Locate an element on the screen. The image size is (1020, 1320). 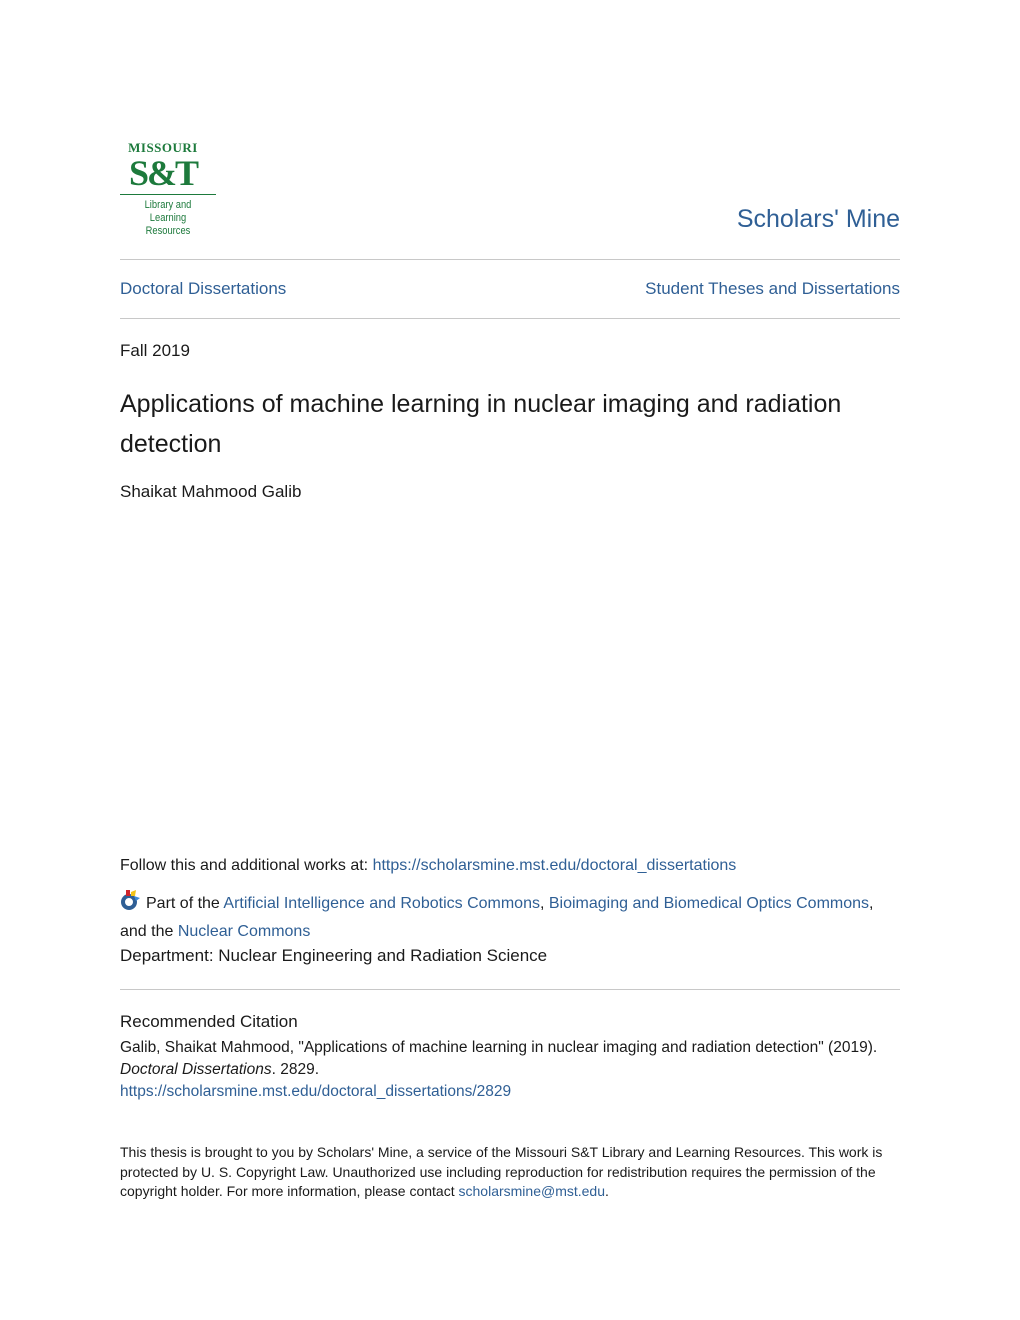
logo-library: Library and Learning Resources is located at coordinates (168, 218).